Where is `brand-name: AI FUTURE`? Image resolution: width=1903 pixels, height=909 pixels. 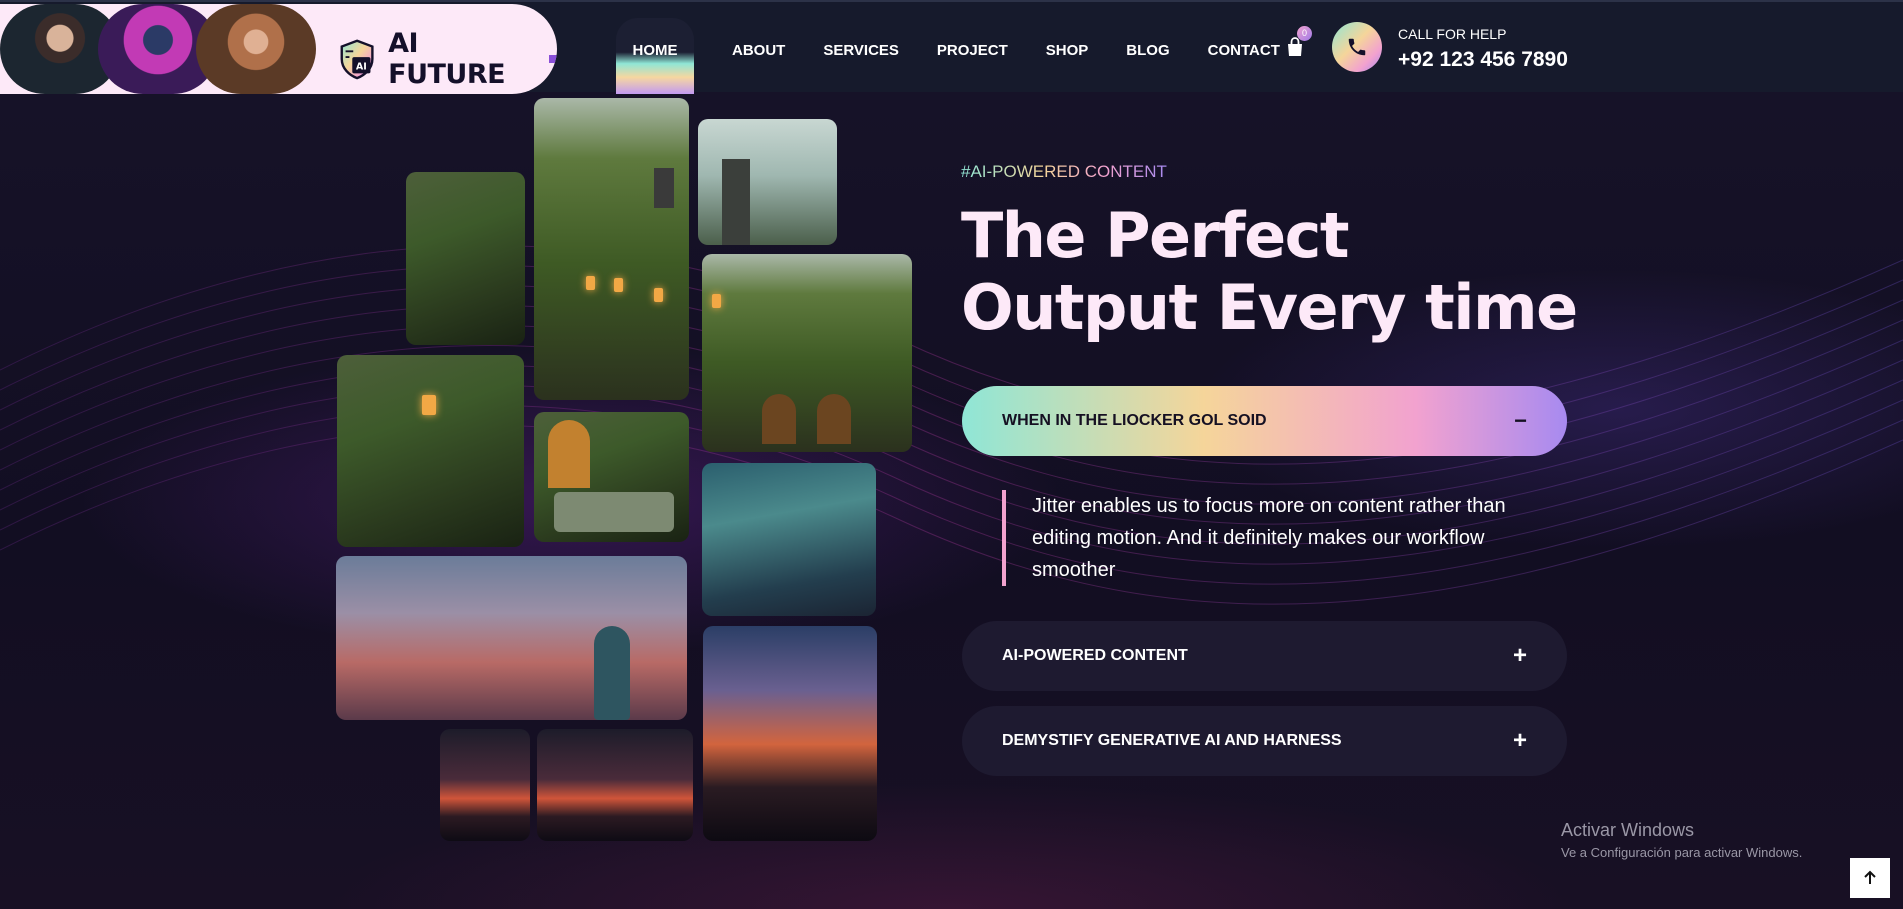 brand-name: AI FUTURE is located at coordinates (447, 59).